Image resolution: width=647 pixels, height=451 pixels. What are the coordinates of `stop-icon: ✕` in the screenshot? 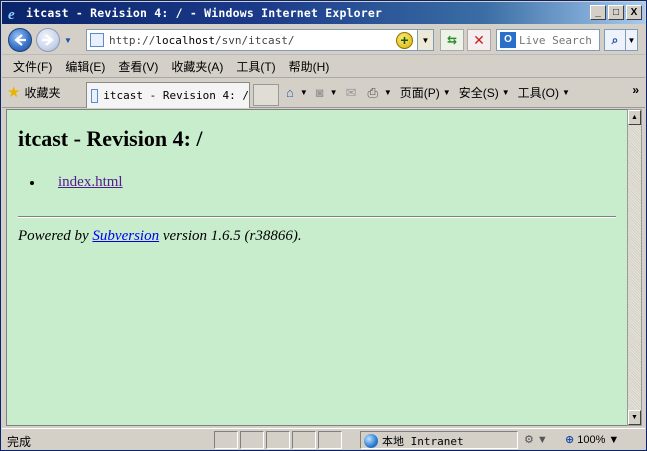 It's located at (479, 39).